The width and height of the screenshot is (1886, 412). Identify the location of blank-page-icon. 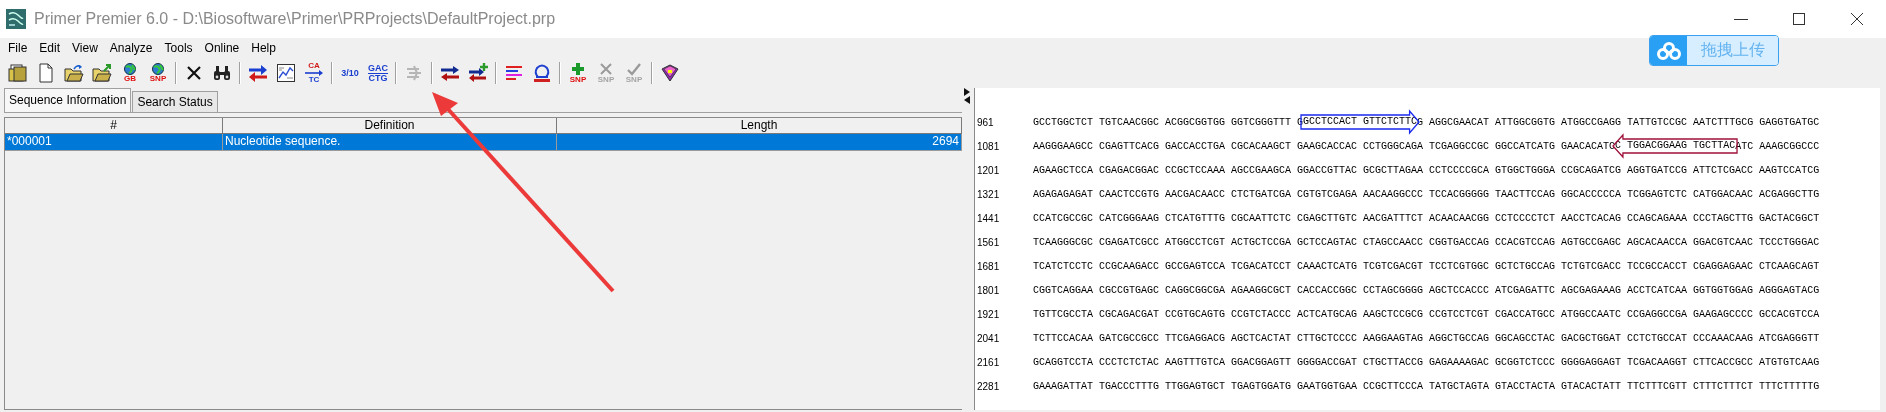
(46, 73).